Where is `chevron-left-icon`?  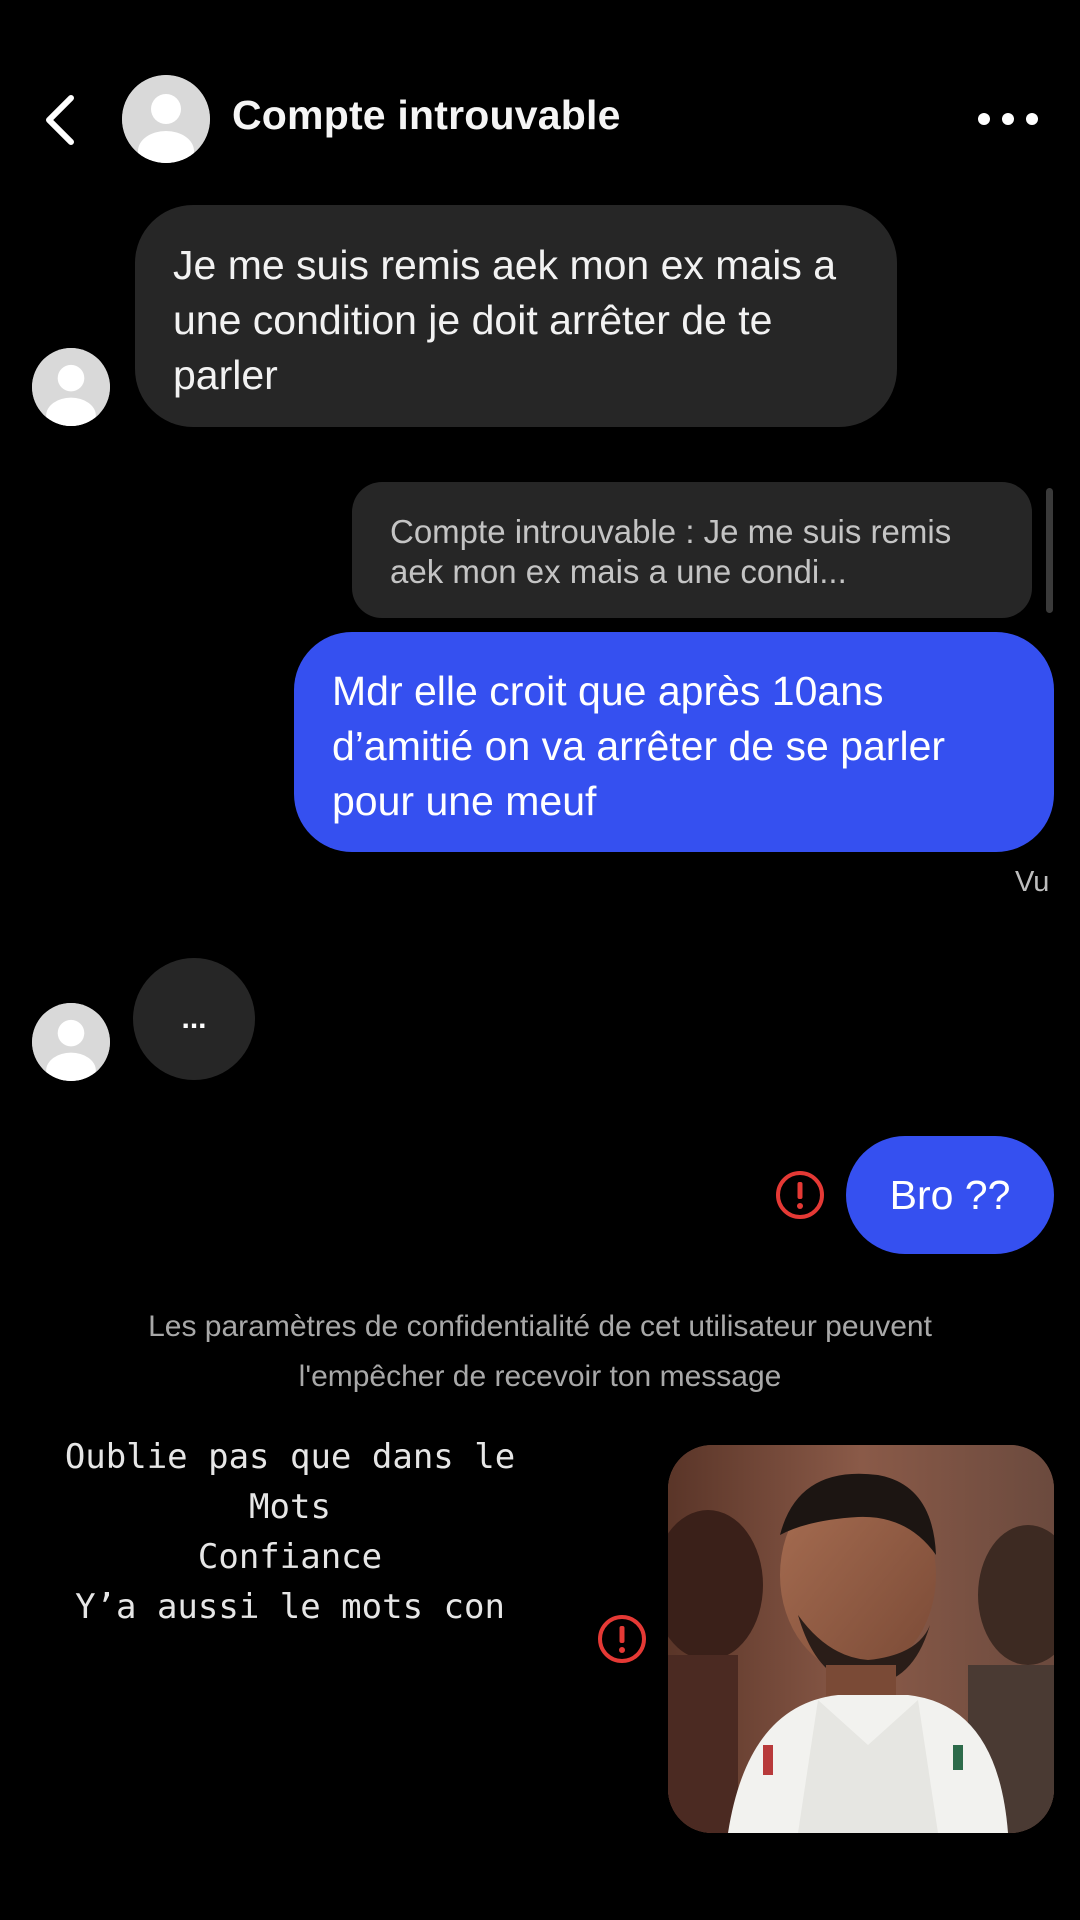
chevron-left-icon is located at coordinates (60, 120).